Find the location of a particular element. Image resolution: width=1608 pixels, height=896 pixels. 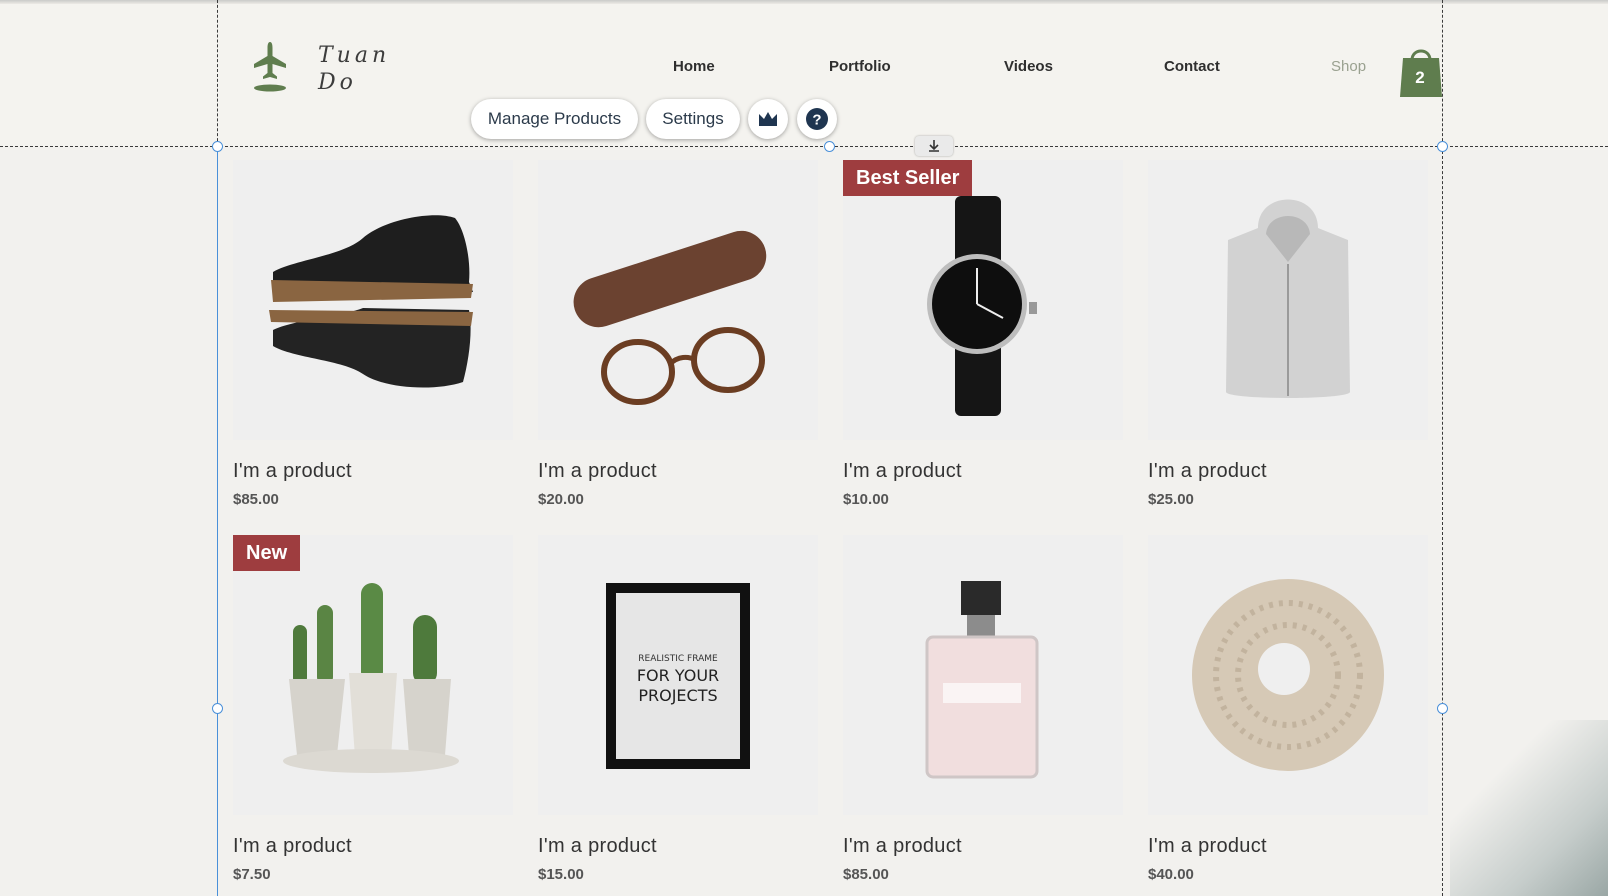

product-price: $10.00 is located at coordinates (866, 499).